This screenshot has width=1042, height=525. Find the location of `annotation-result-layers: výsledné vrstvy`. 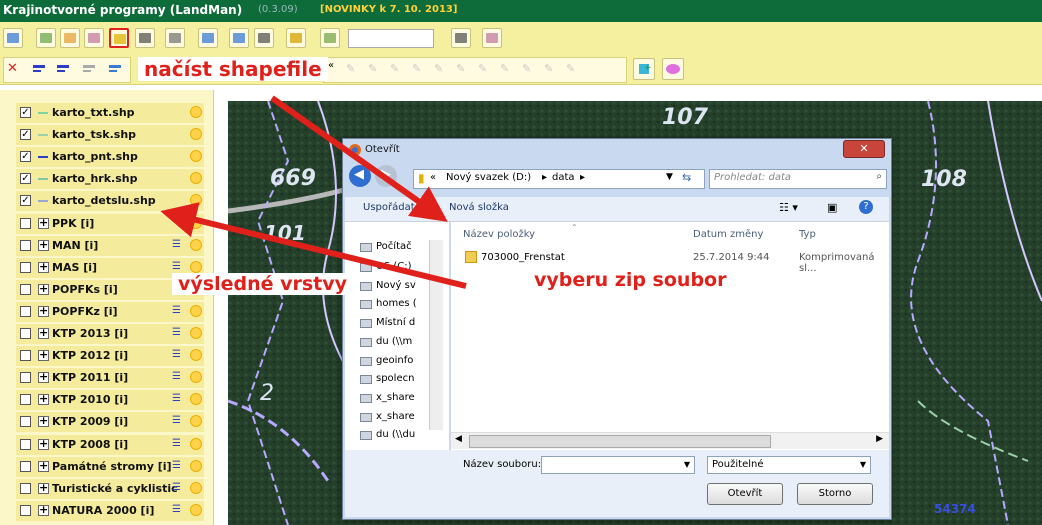

annotation-result-layers: výsledné vrstvy is located at coordinates (263, 284).